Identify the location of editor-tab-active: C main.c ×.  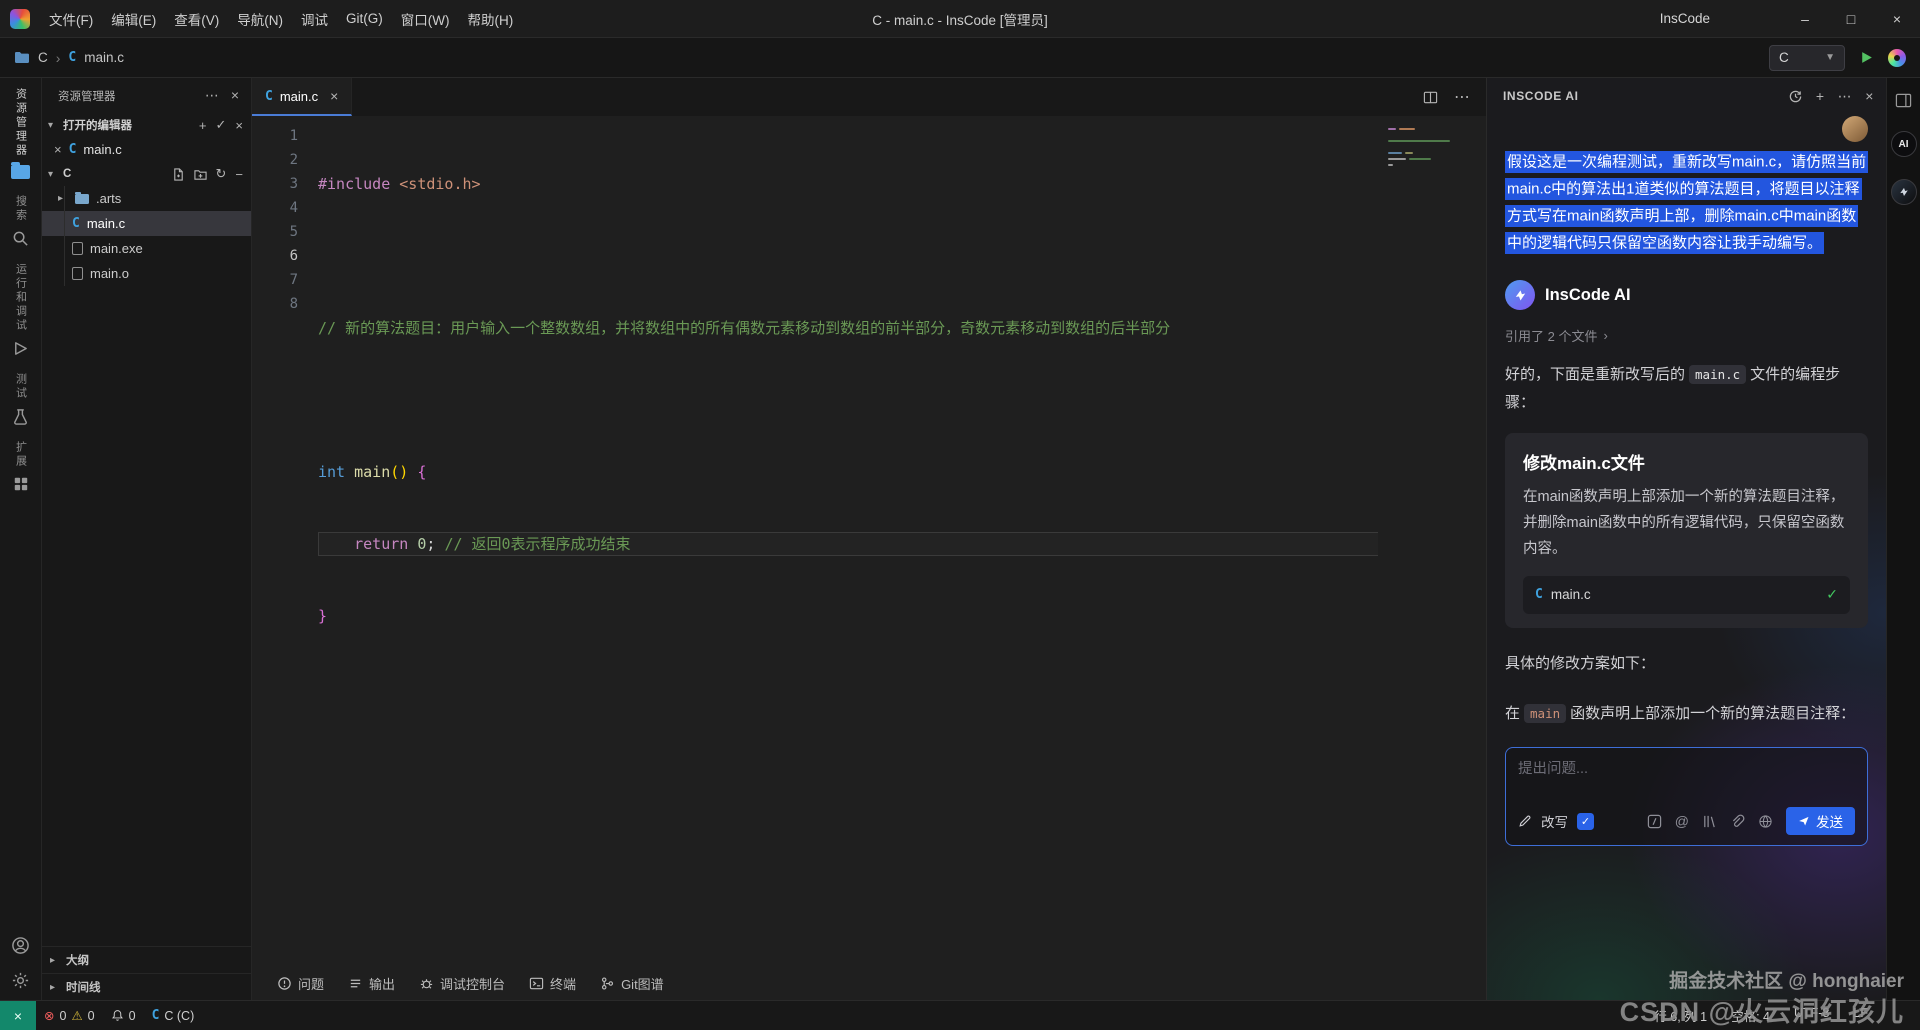
(302, 97).